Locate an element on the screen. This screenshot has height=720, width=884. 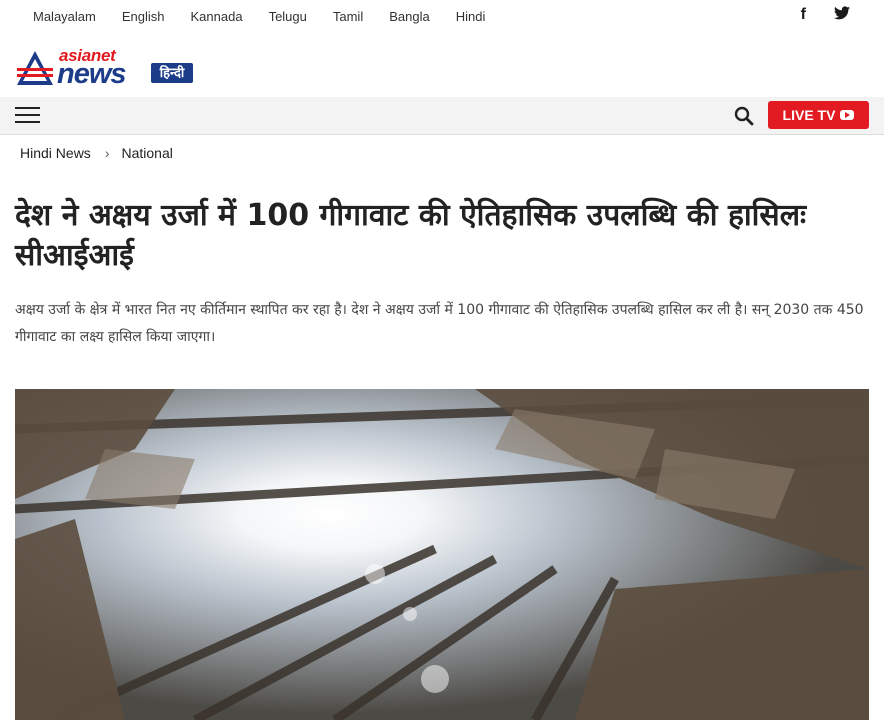
logo-hindi-badge: हिन्दी is located at coordinates (172, 73).